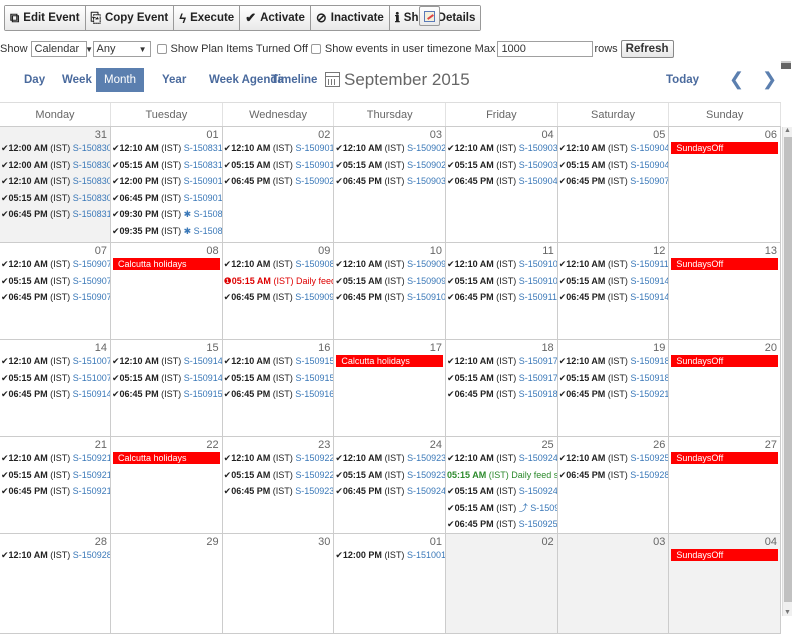  Describe the element at coordinates (429, 16) in the screenshot. I see `edit-note-button` at that location.